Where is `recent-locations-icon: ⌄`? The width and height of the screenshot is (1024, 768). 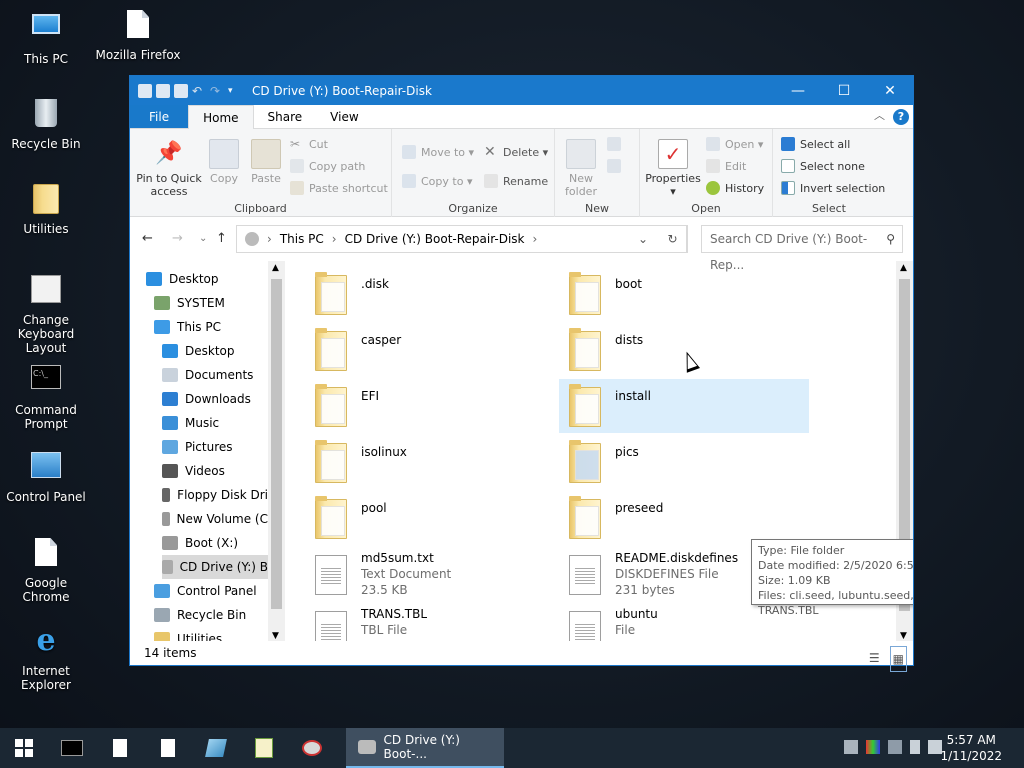 recent-locations-icon: ⌄ is located at coordinates (203, 238).